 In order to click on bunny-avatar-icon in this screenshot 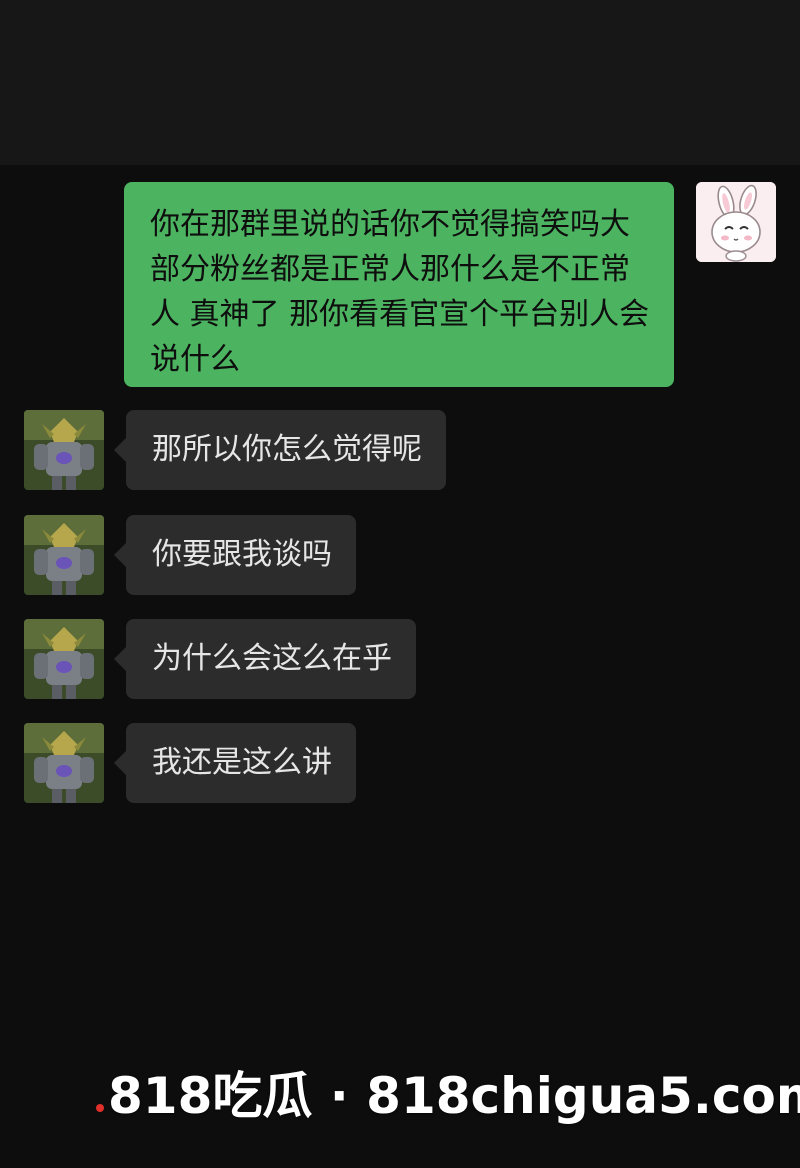, I will do `click(736, 222)`.